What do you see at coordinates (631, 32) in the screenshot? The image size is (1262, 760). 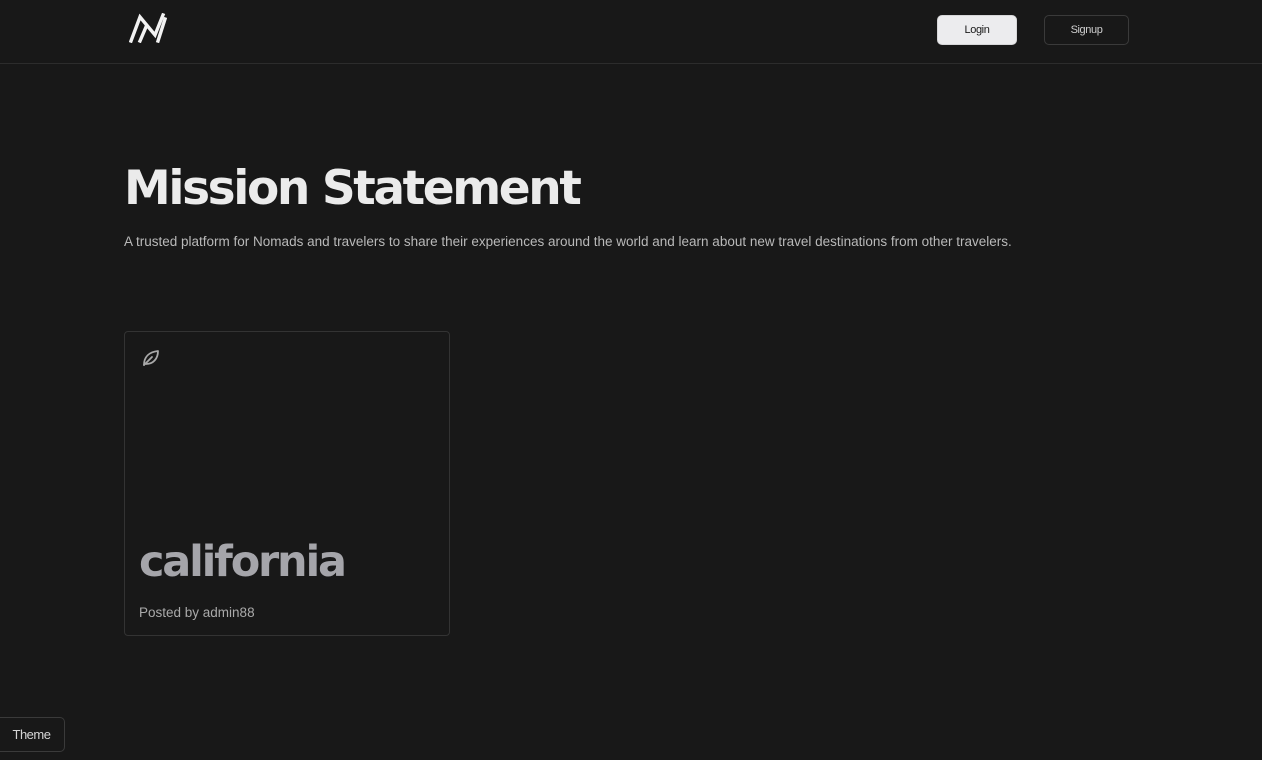 I see `top-nav: Login Signup` at bounding box center [631, 32].